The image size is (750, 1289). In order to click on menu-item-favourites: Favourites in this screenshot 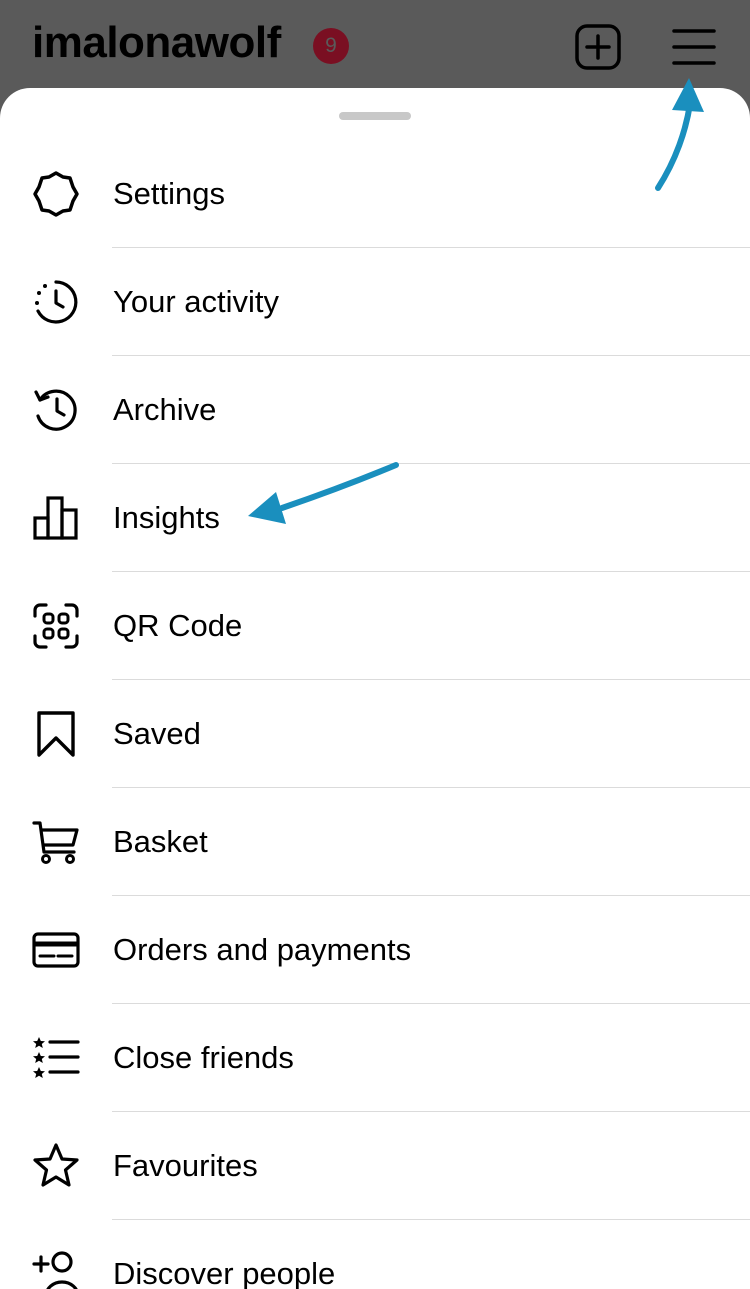, I will do `click(375, 1166)`.